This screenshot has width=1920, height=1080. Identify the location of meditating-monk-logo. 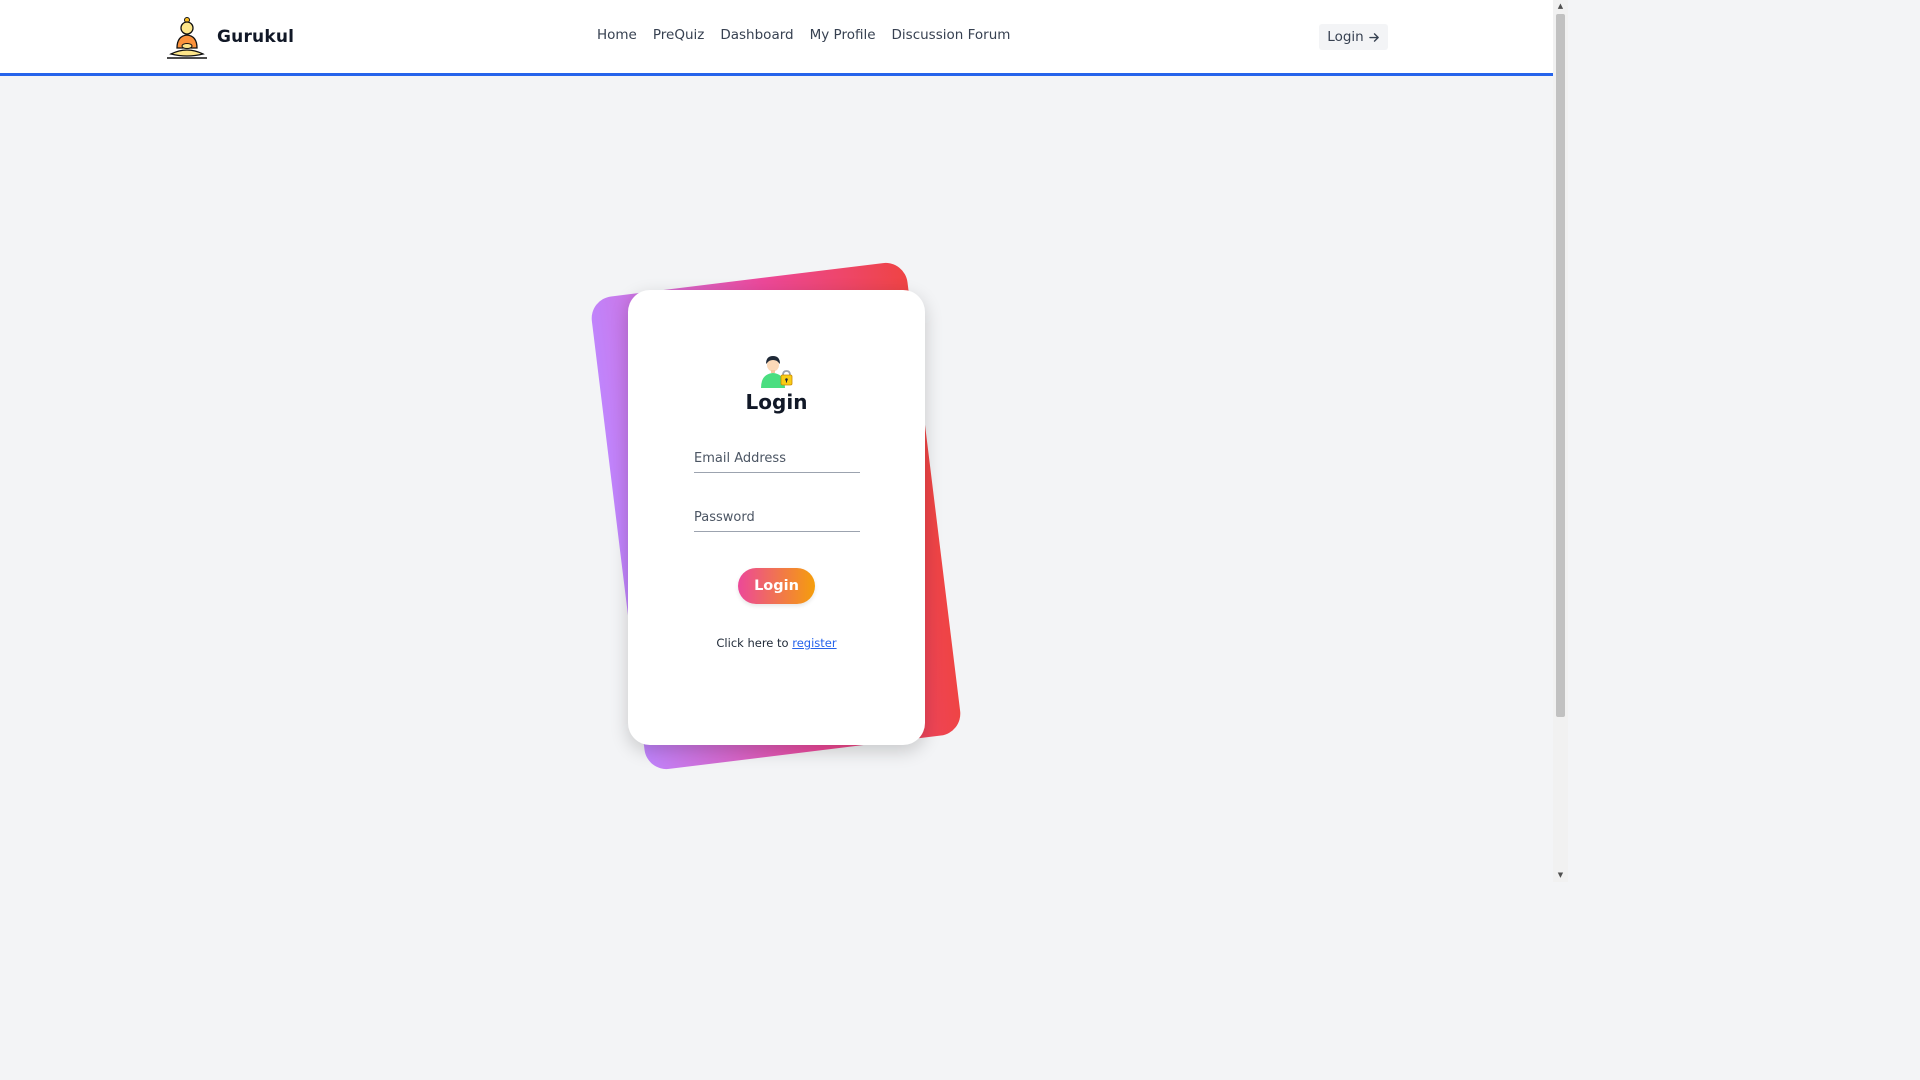
(187, 38).